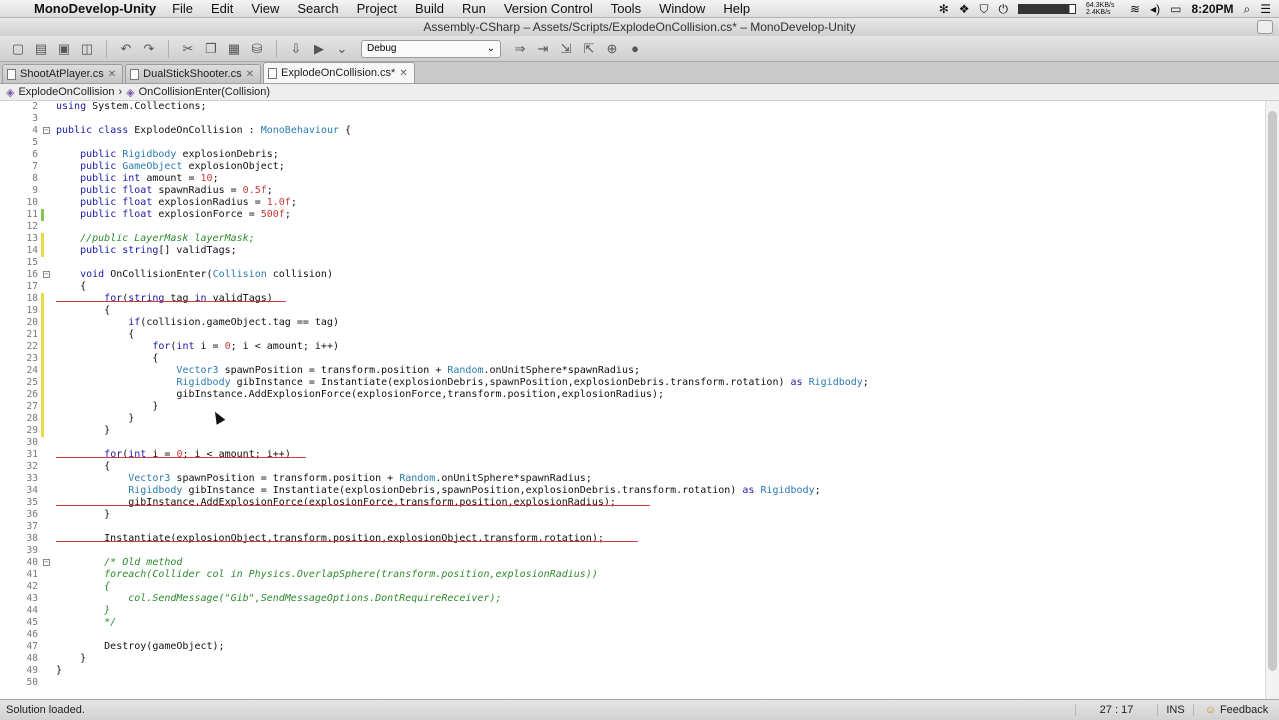  Describe the element at coordinates (631, 515) in the screenshot. I see `code-line: 36 }` at that location.